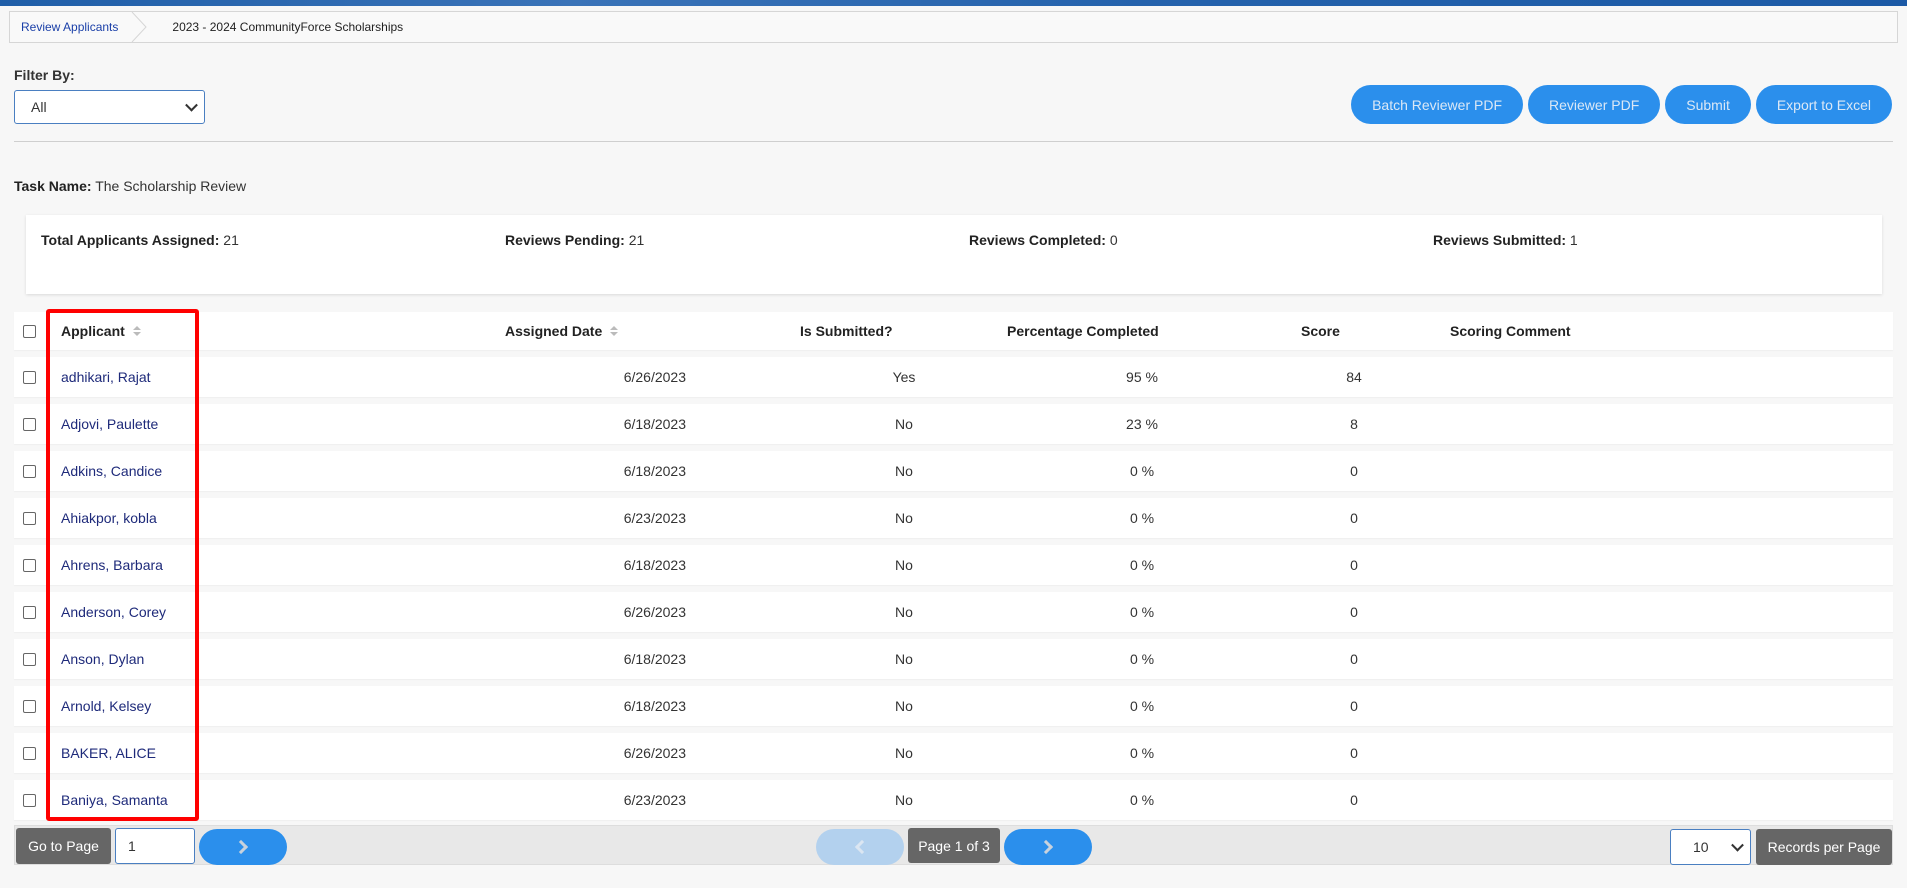  I want to click on next-page-button, so click(1048, 847).